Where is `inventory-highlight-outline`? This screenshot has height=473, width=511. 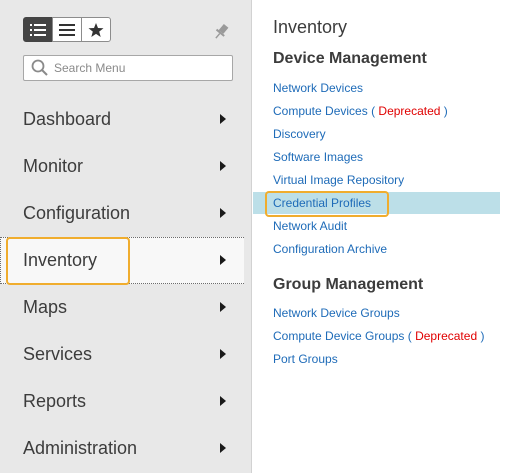
inventory-highlight-outline is located at coordinates (68, 261).